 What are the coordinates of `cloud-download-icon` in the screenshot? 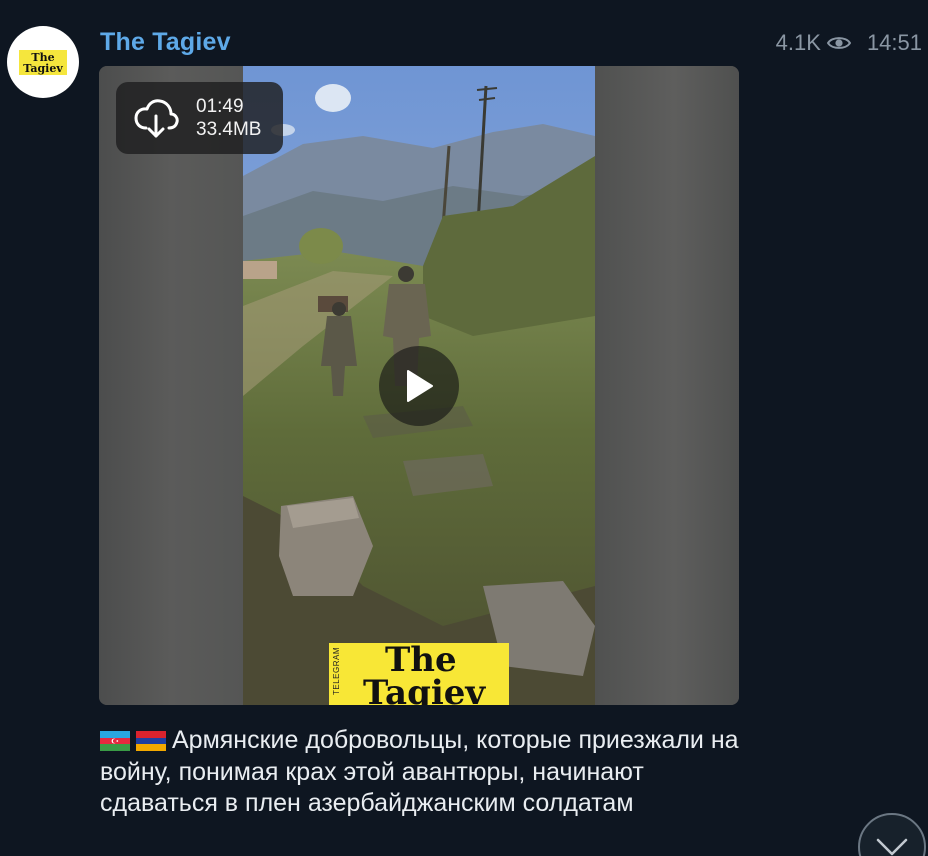 It's located at (156, 118).